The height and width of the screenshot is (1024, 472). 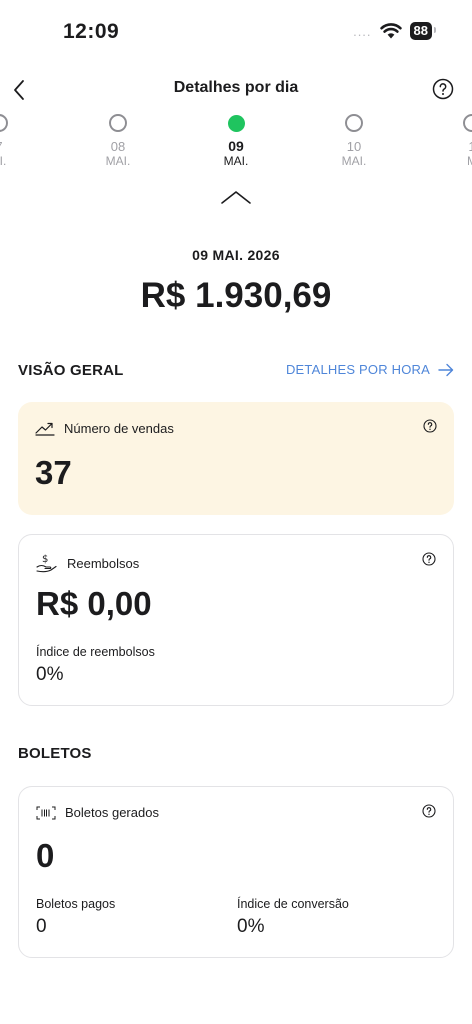 I want to click on status-indicators: .... 88, so click(x=395, y=31).